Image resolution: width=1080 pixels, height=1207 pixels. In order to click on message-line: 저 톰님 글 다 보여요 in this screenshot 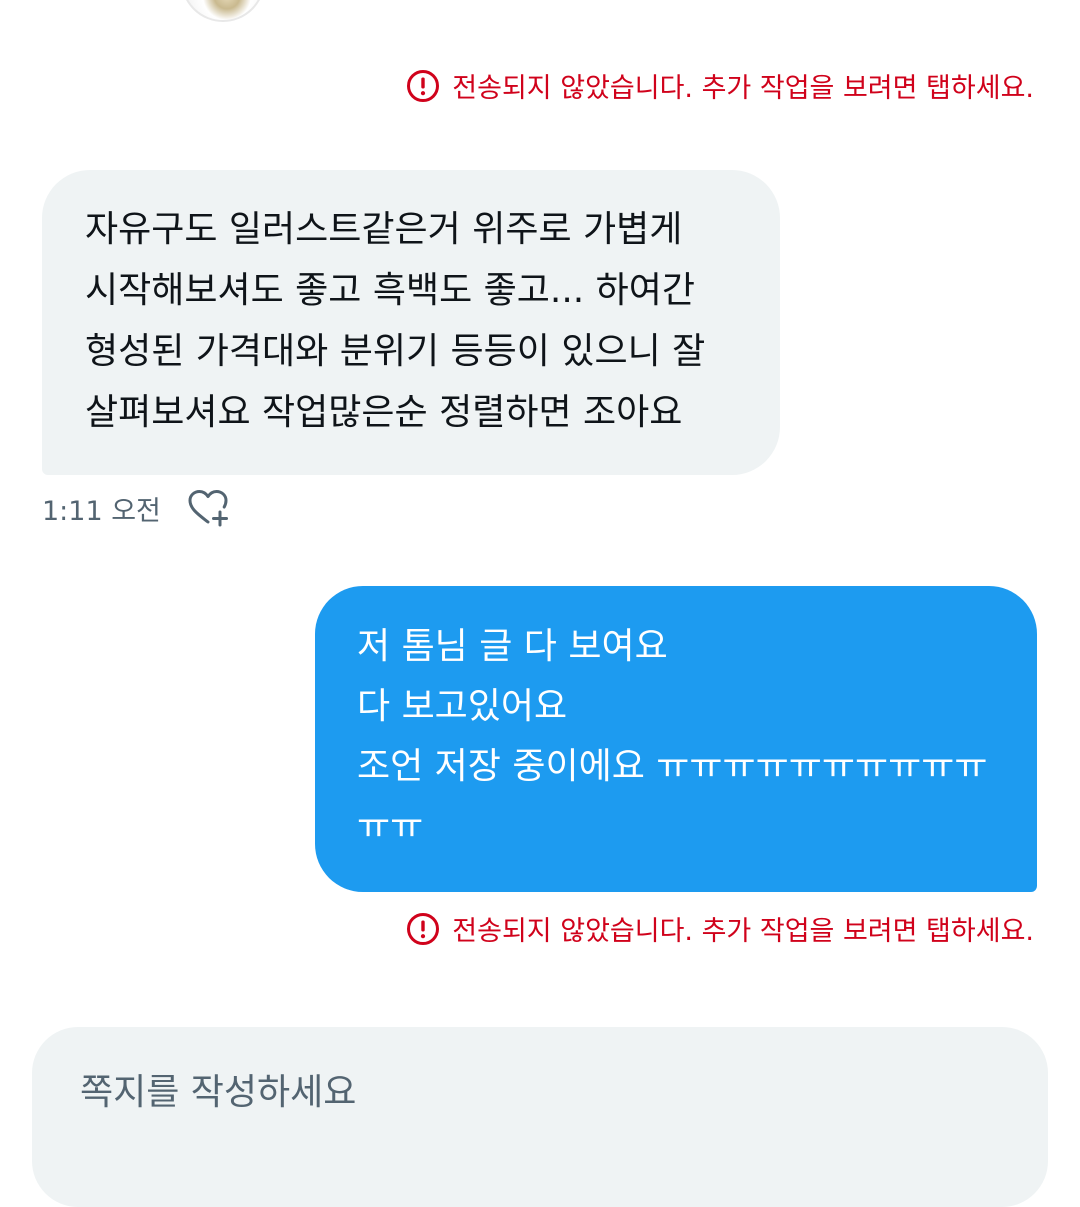, I will do `click(512, 646)`.